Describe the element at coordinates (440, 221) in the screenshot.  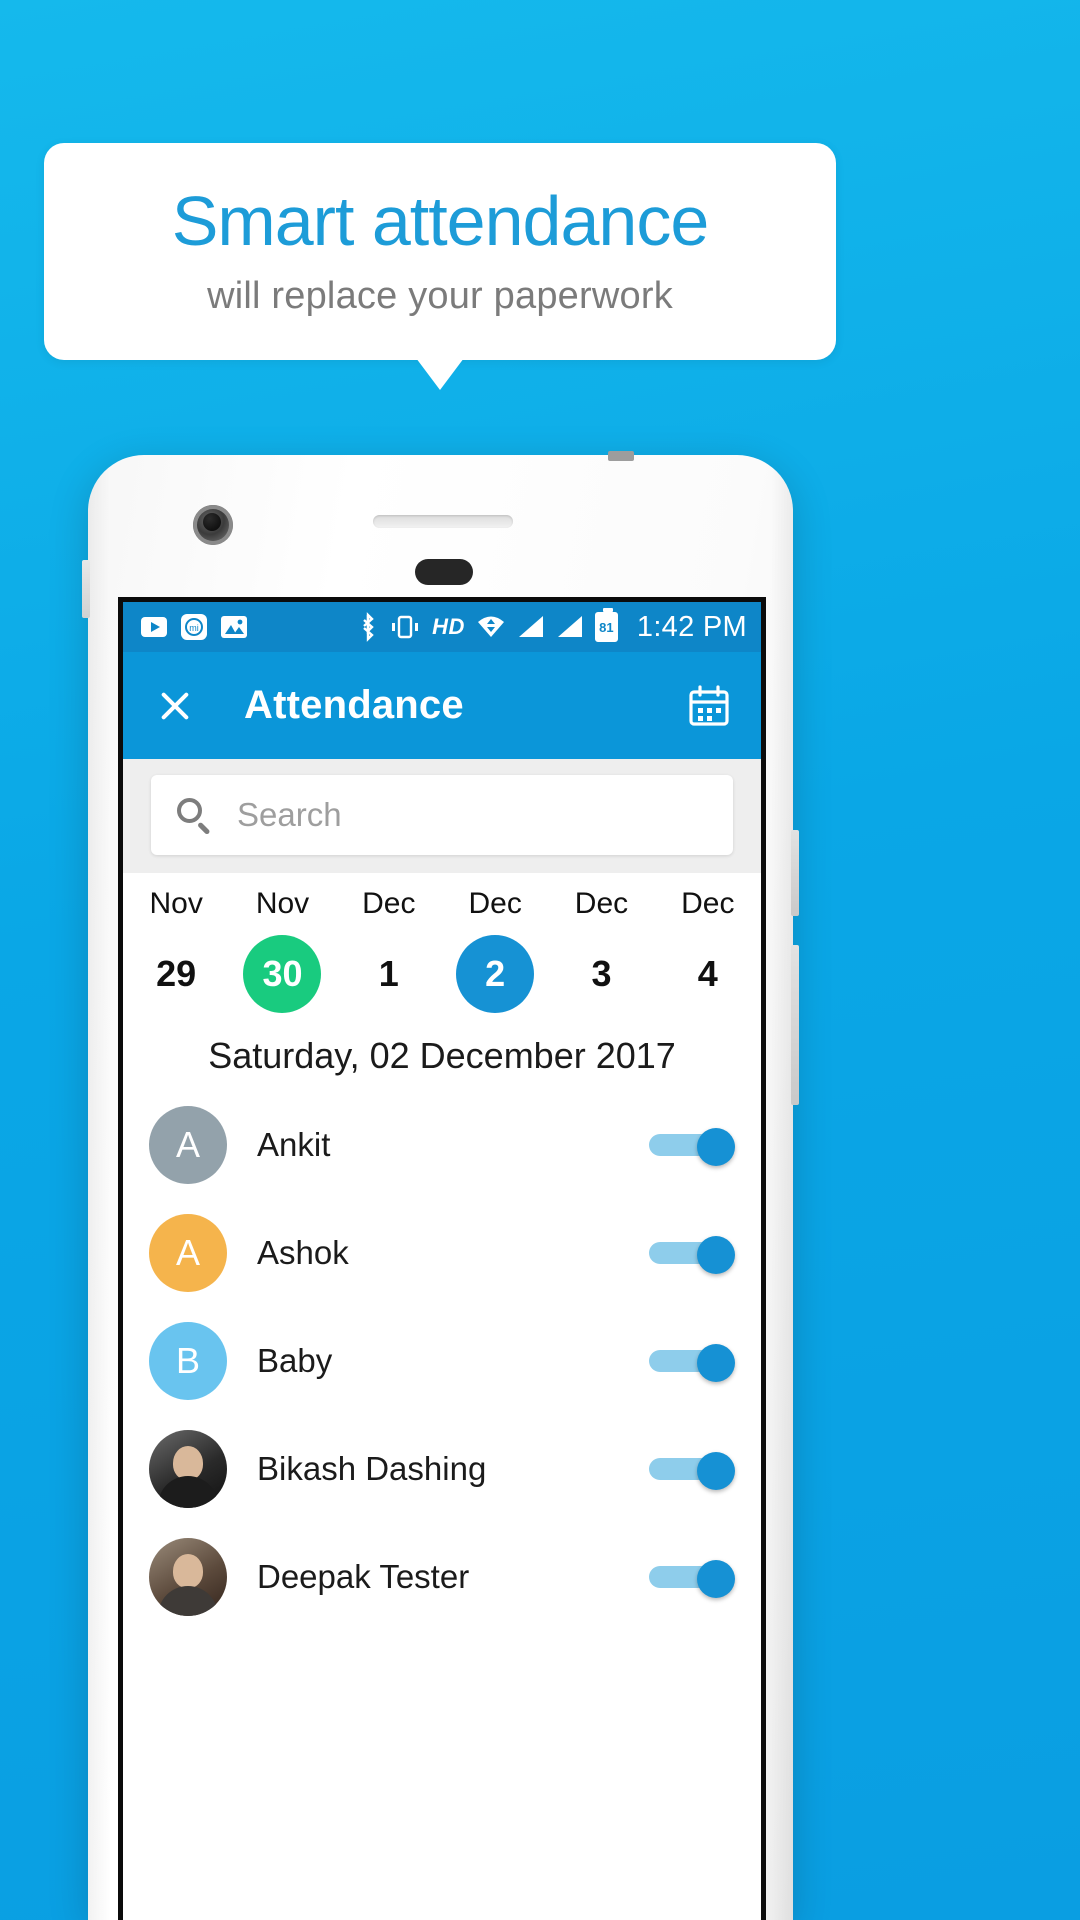
I see `promo-title: Smart attendance` at that location.